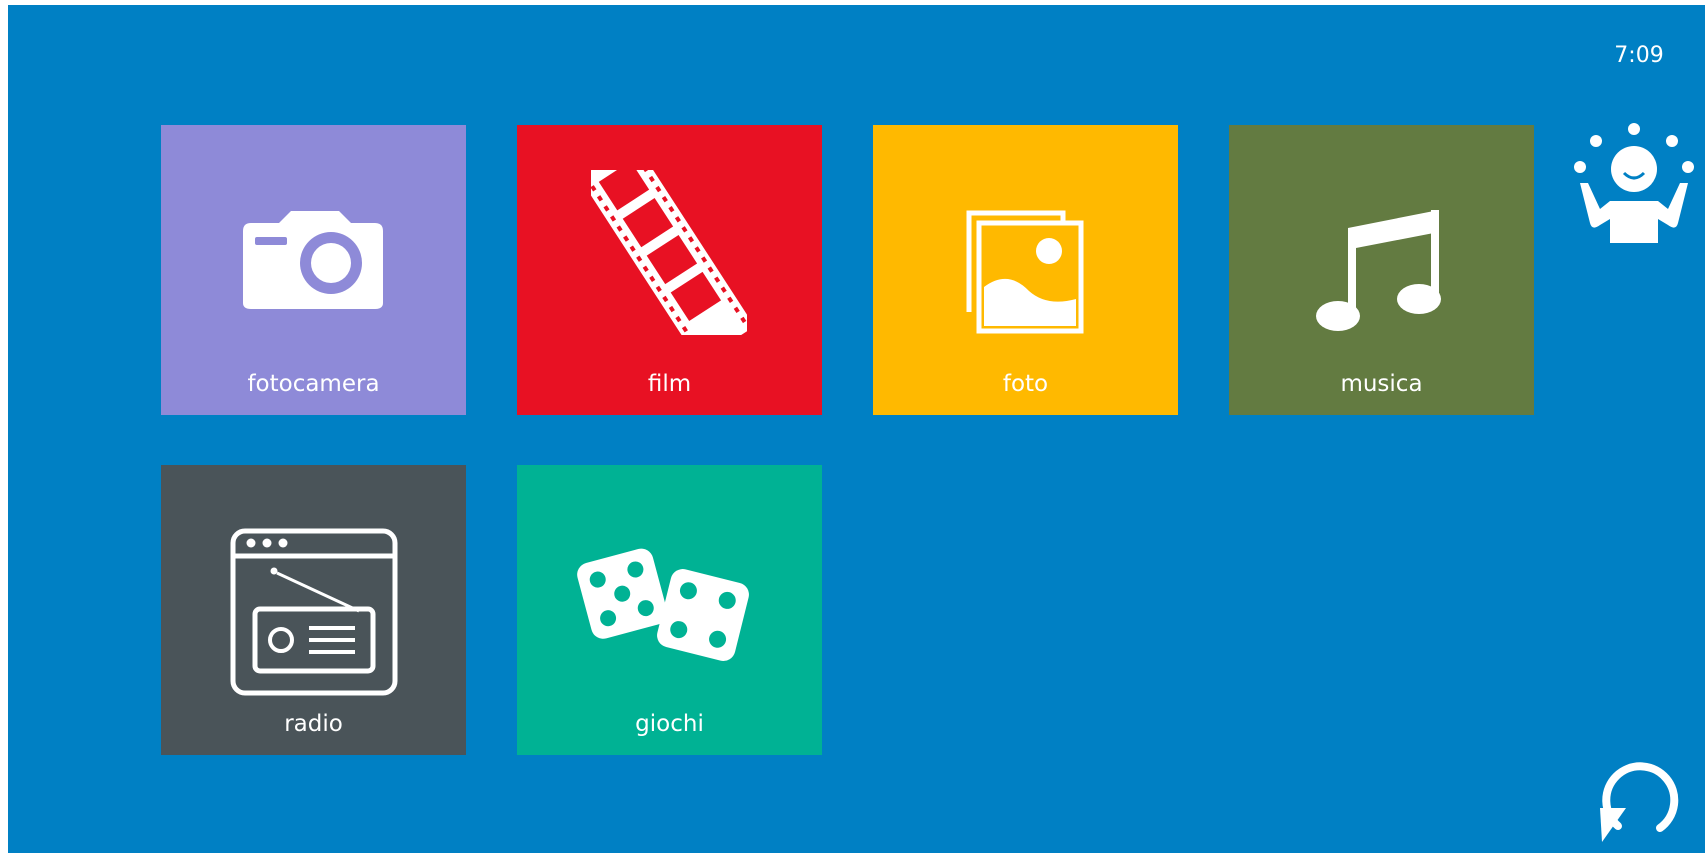 The image size is (1705, 853). I want to click on tile-label: fotocamera, so click(313, 384).